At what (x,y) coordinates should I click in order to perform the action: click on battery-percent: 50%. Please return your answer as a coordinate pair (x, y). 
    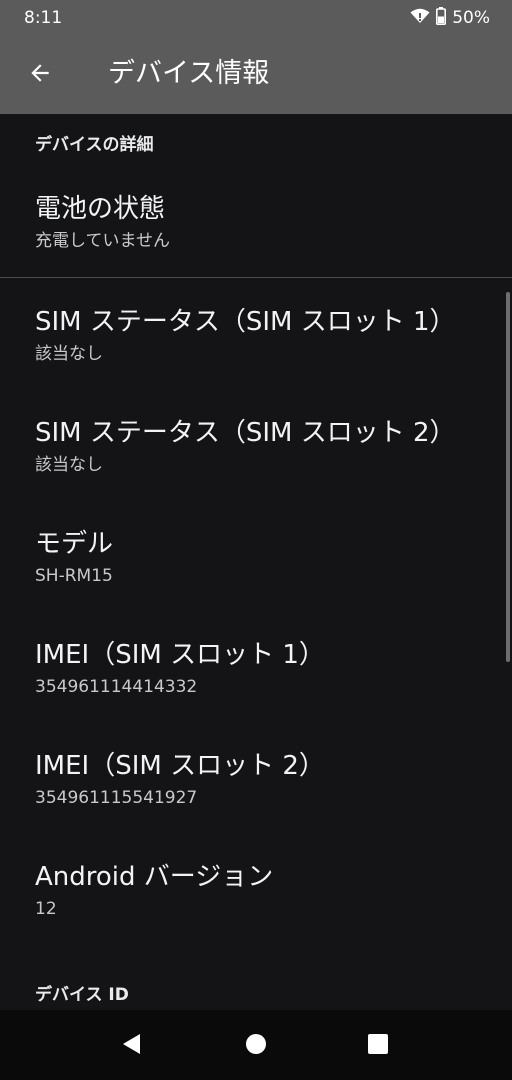
    Looking at the image, I should click on (471, 18).